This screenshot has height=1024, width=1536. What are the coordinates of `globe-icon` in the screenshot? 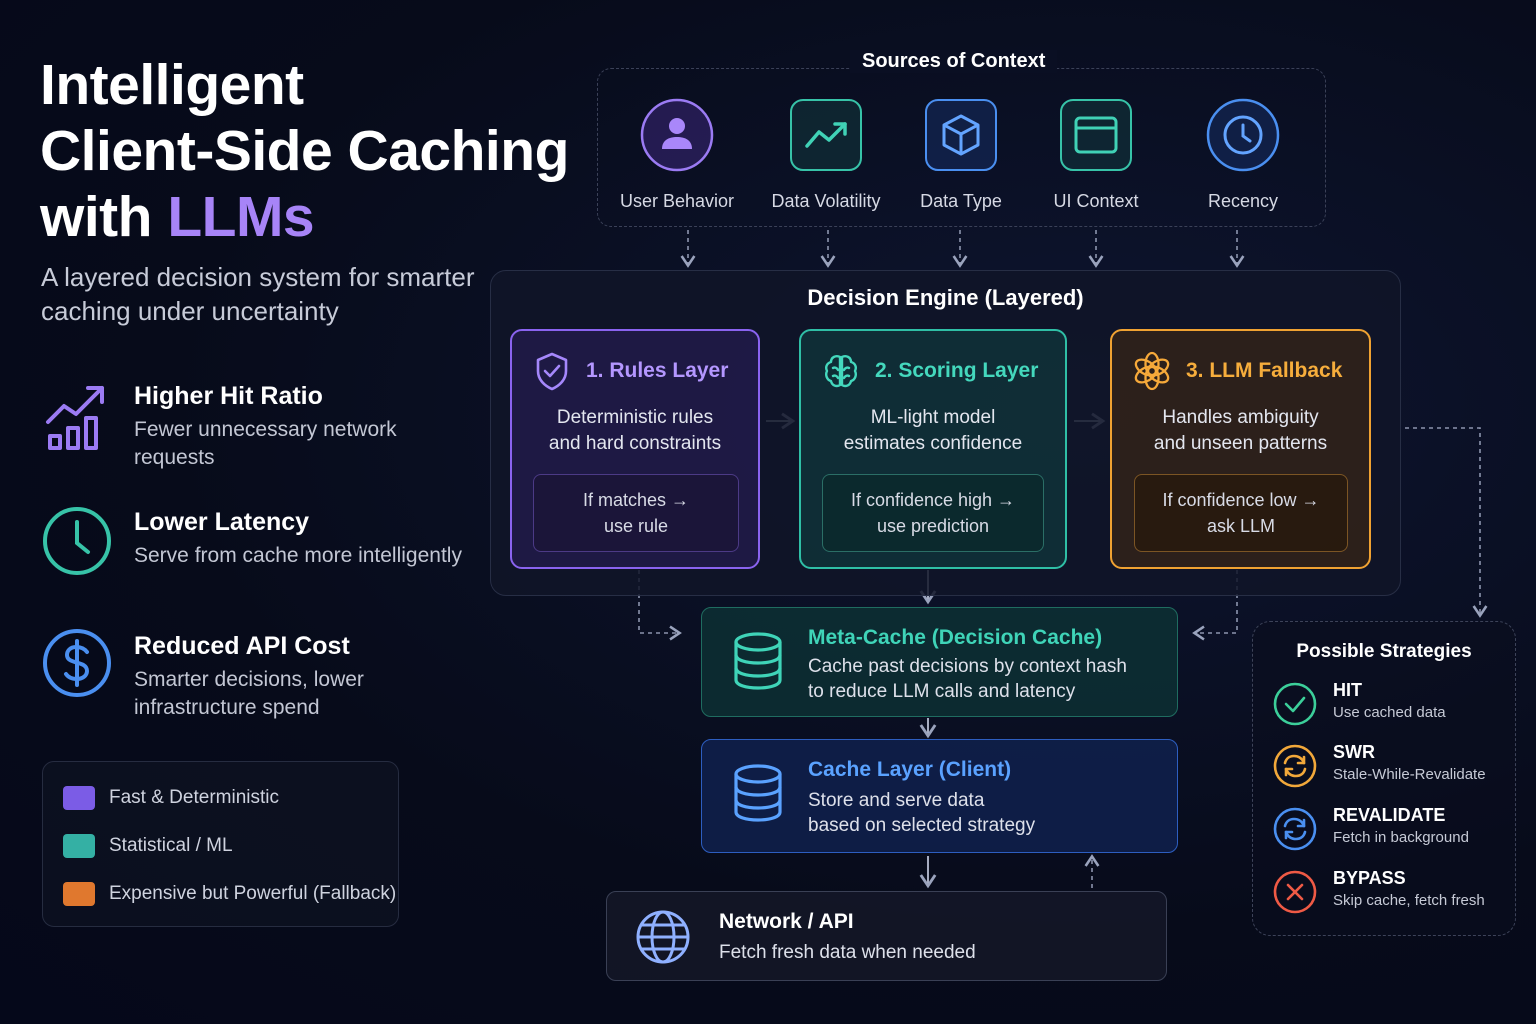 It's located at (663, 937).